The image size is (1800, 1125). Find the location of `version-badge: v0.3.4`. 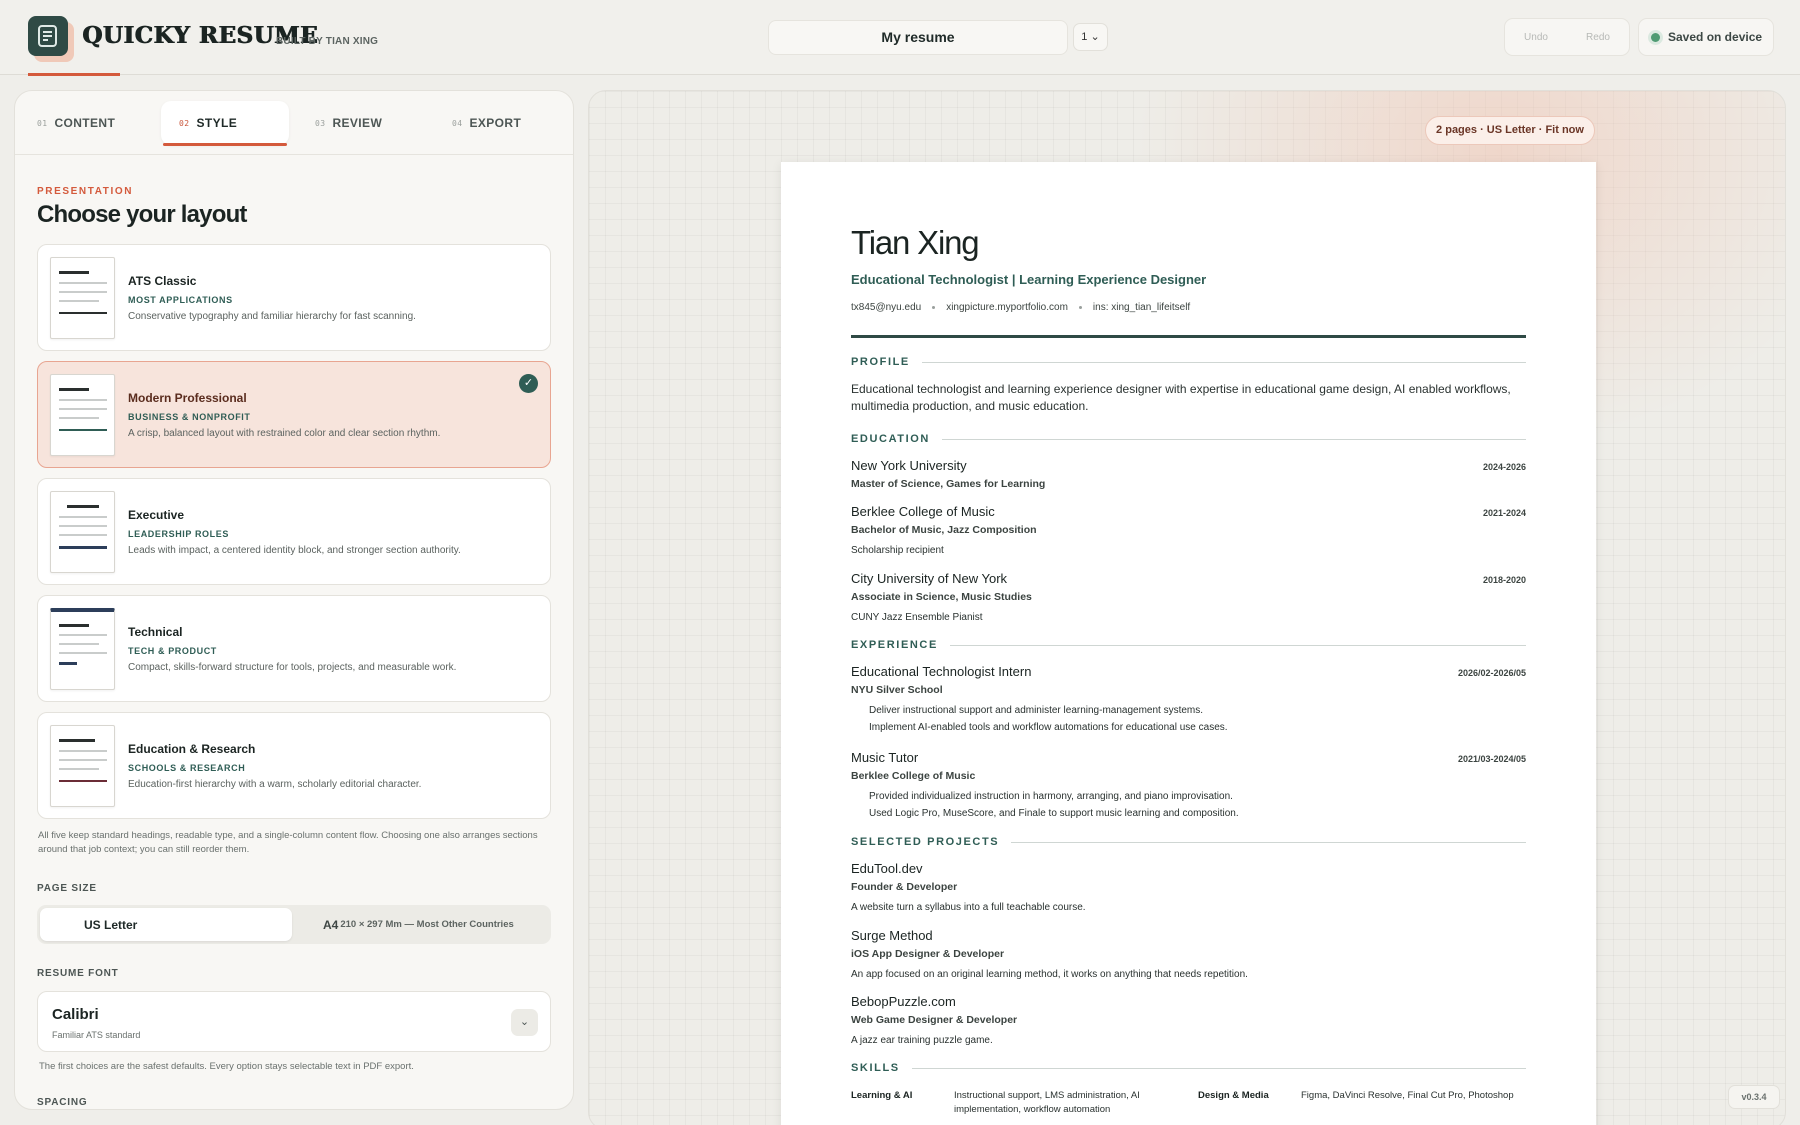

version-badge: v0.3.4 is located at coordinates (1754, 1097).